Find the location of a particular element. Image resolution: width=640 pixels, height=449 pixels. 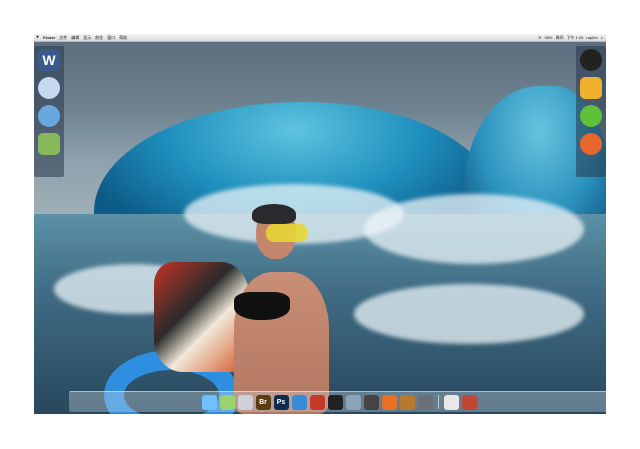

user-status: rapt0n is located at coordinates (591, 37).